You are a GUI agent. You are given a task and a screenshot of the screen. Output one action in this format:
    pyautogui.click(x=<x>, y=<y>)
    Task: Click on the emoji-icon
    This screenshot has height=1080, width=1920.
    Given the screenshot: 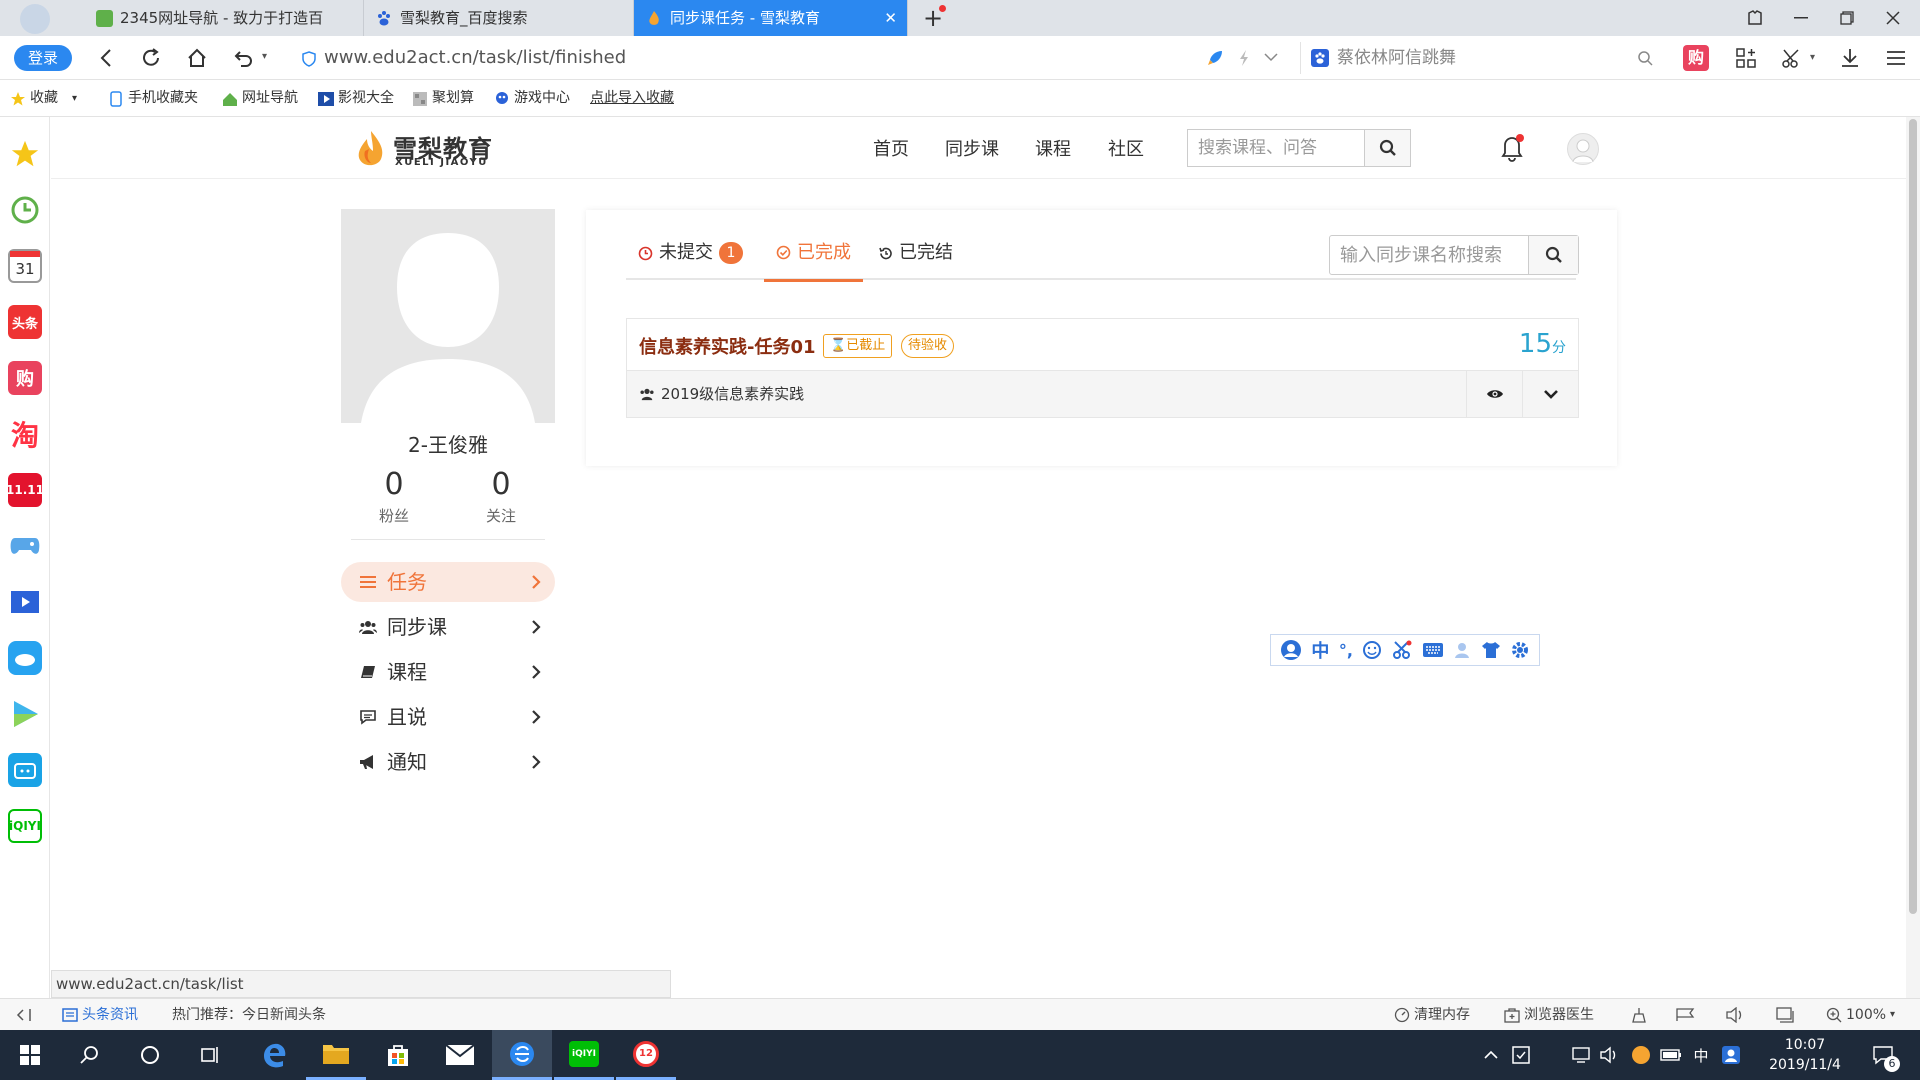 What is the action you would take?
    pyautogui.click(x=1372, y=650)
    